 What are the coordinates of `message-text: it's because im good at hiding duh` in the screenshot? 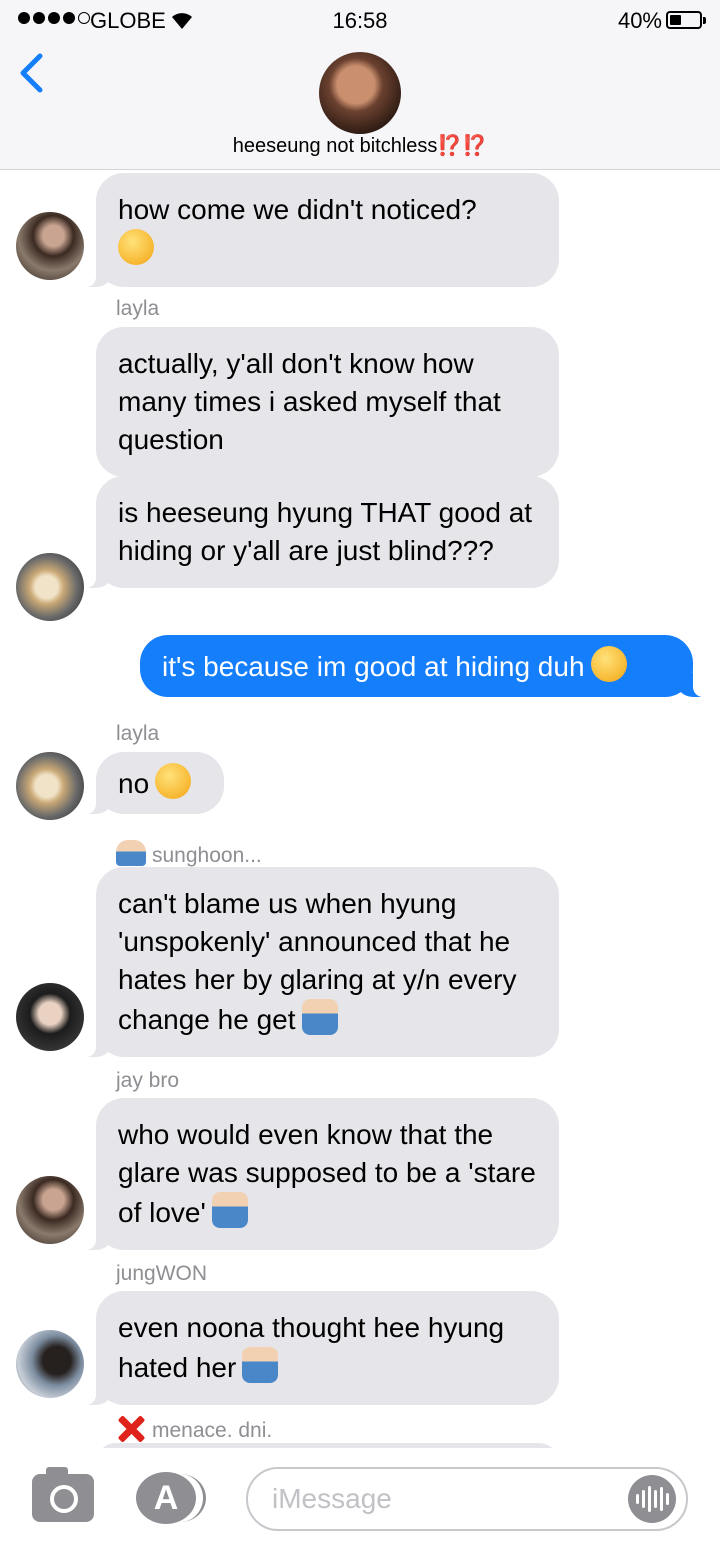 It's located at (373, 666).